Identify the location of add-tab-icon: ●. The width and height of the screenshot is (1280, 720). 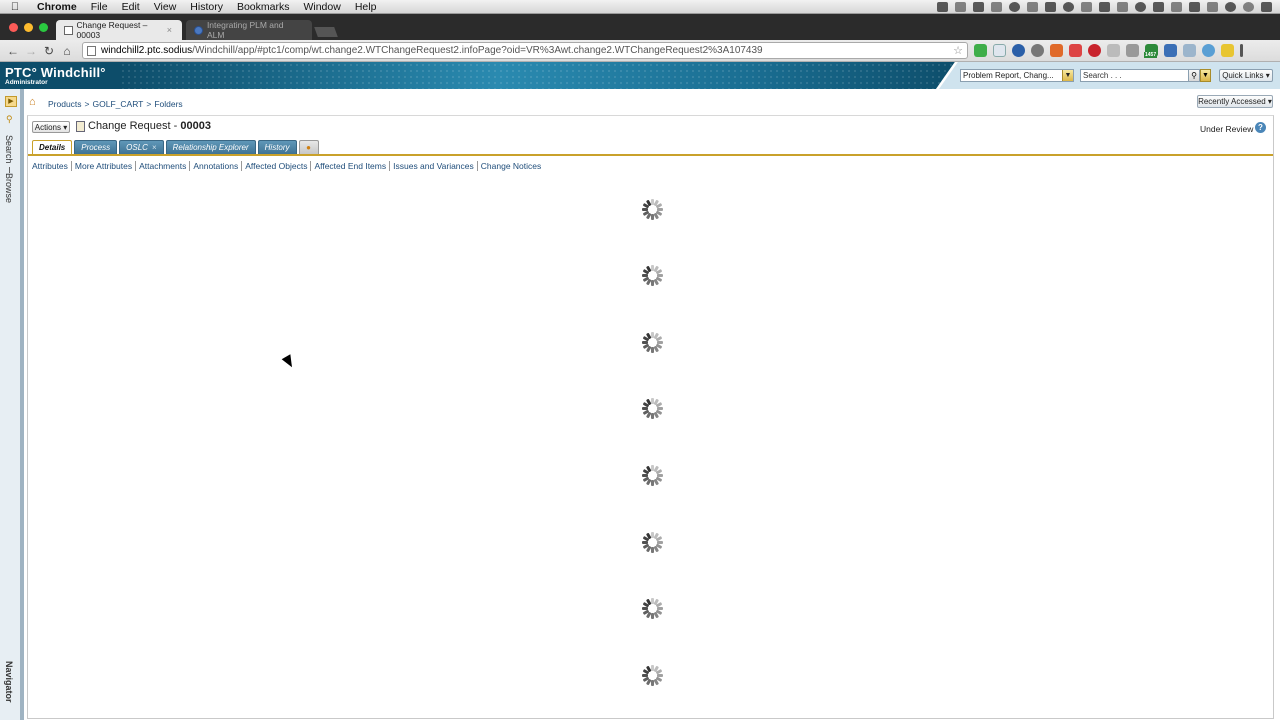
(308, 147).